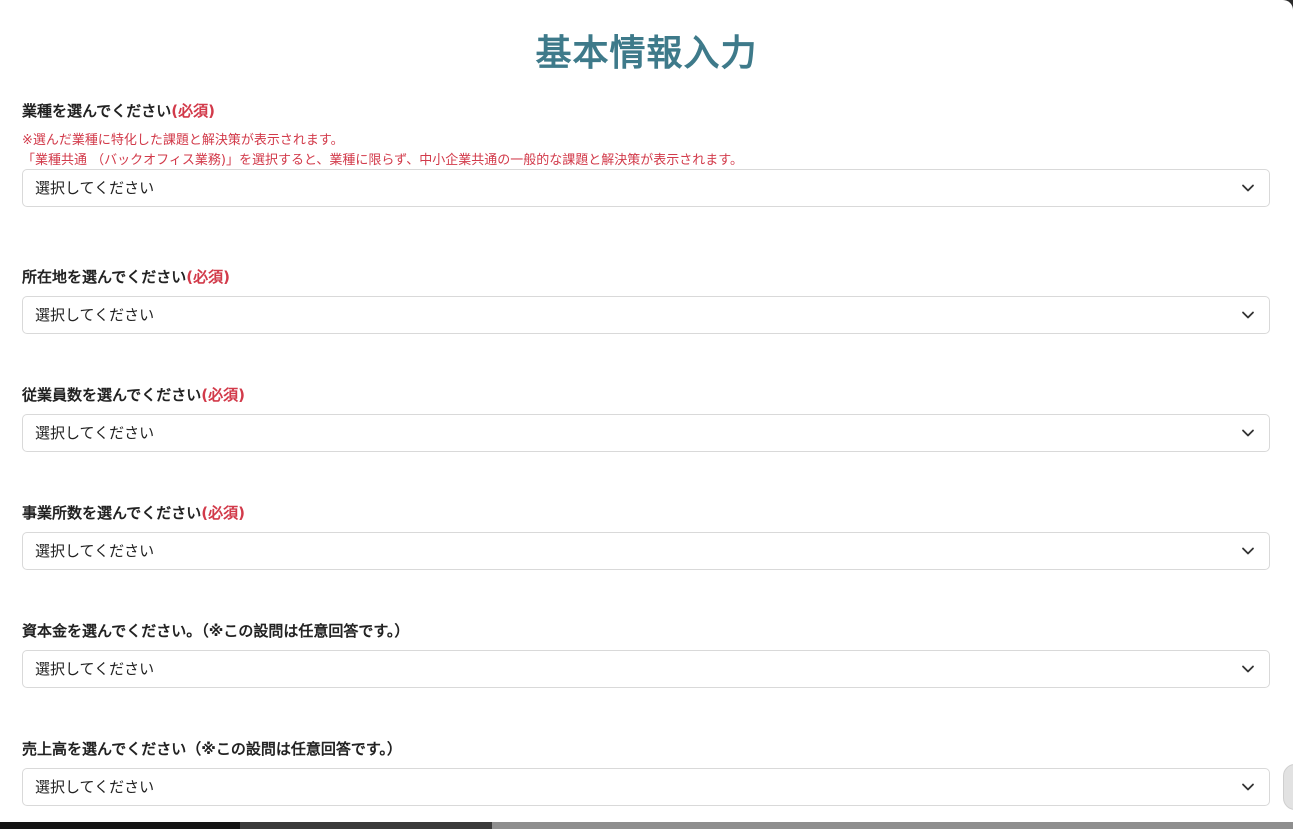  What do you see at coordinates (95, 787) in the screenshot?
I see `sales-select-value: 選択してください` at bounding box center [95, 787].